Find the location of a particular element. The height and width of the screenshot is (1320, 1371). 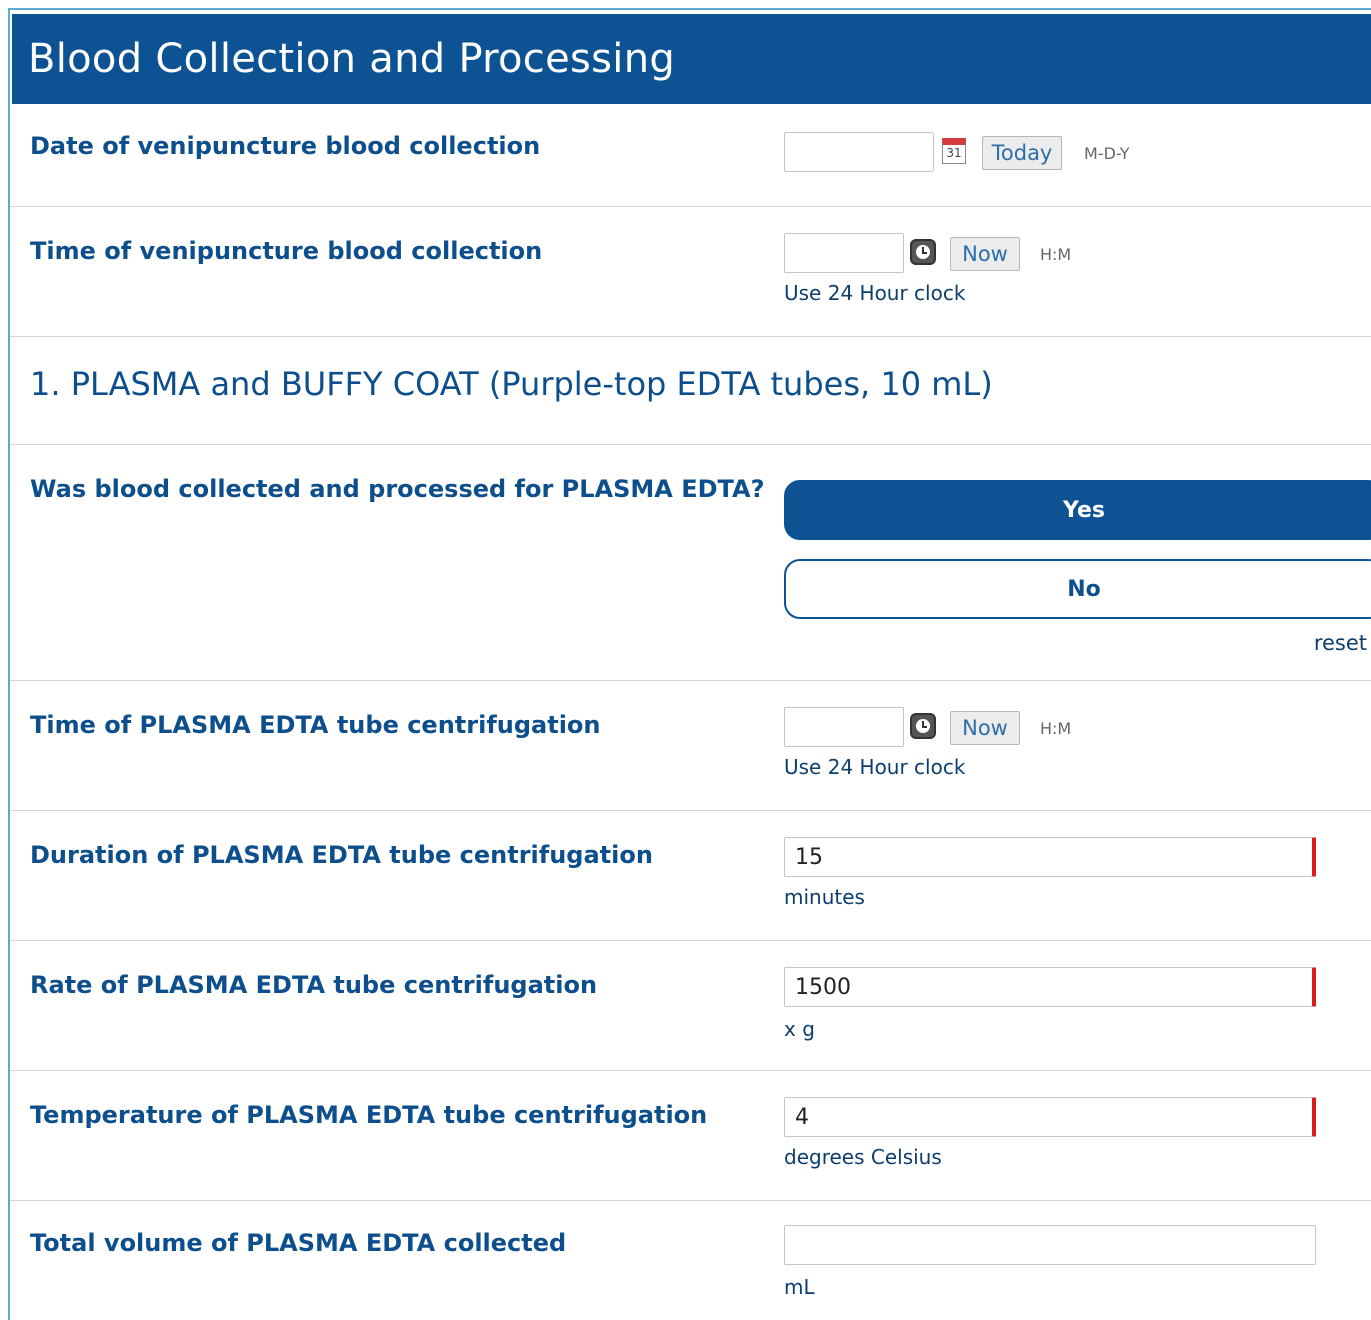

no-option-button: No is located at coordinates (1077, 589).